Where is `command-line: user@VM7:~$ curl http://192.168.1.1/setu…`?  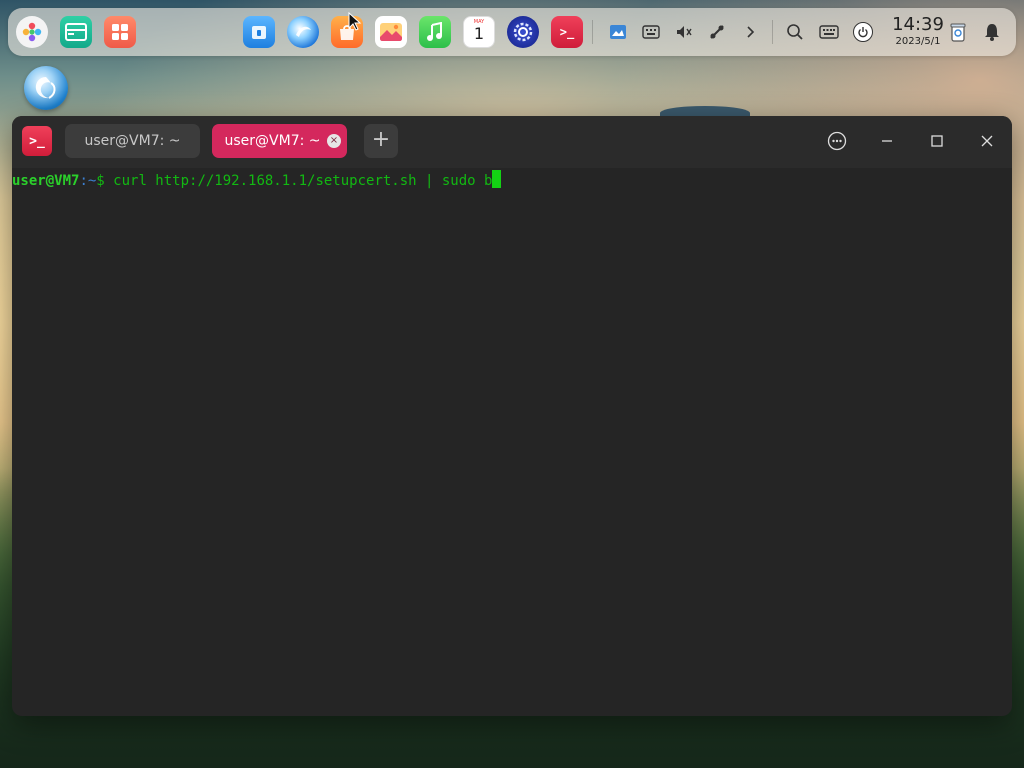 command-line: user@VM7:~$ curl http://192.168.1.1/setu… is located at coordinates (512, 180).